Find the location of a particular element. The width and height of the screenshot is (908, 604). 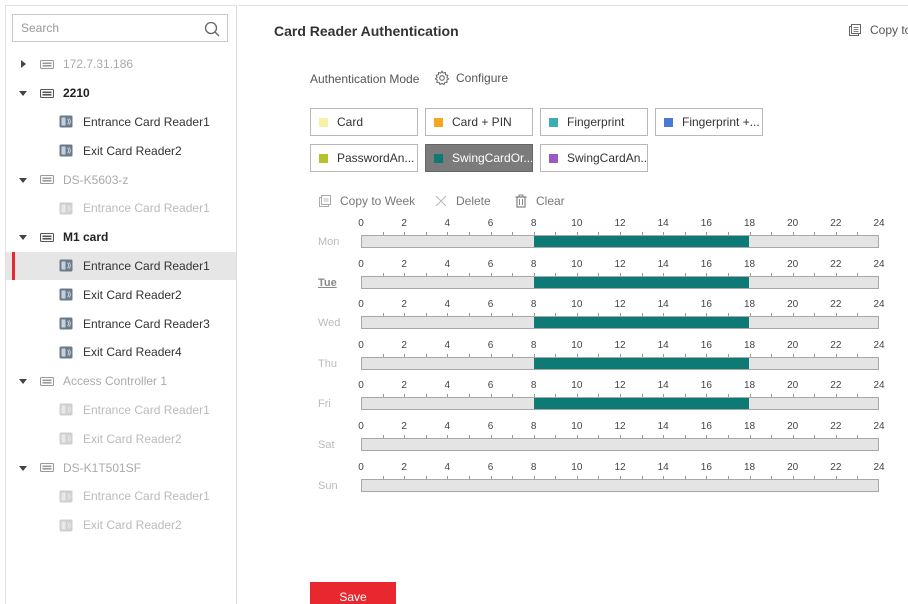

tree-node-label: DS-K5603-z is located at coordinates (96, 179).